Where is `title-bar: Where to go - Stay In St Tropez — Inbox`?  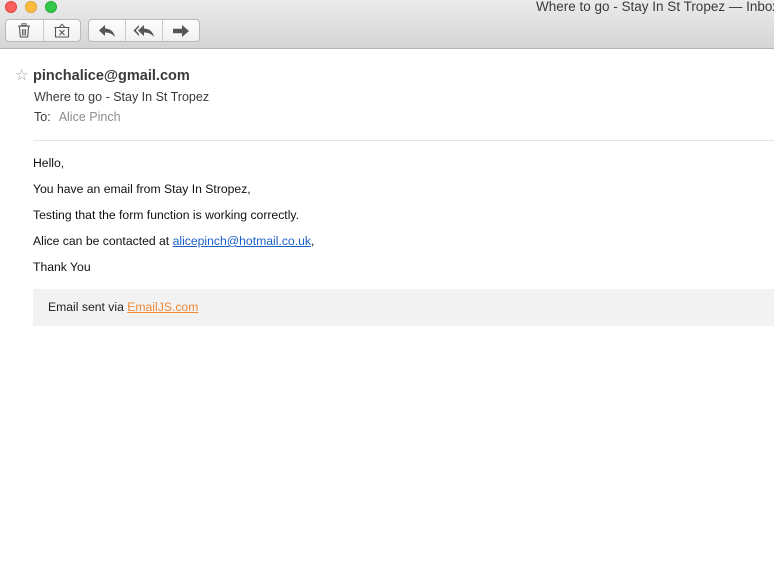 title-bar: Where to go - Stay In St Tropez — Inbox is located at coordinates (387, 24).